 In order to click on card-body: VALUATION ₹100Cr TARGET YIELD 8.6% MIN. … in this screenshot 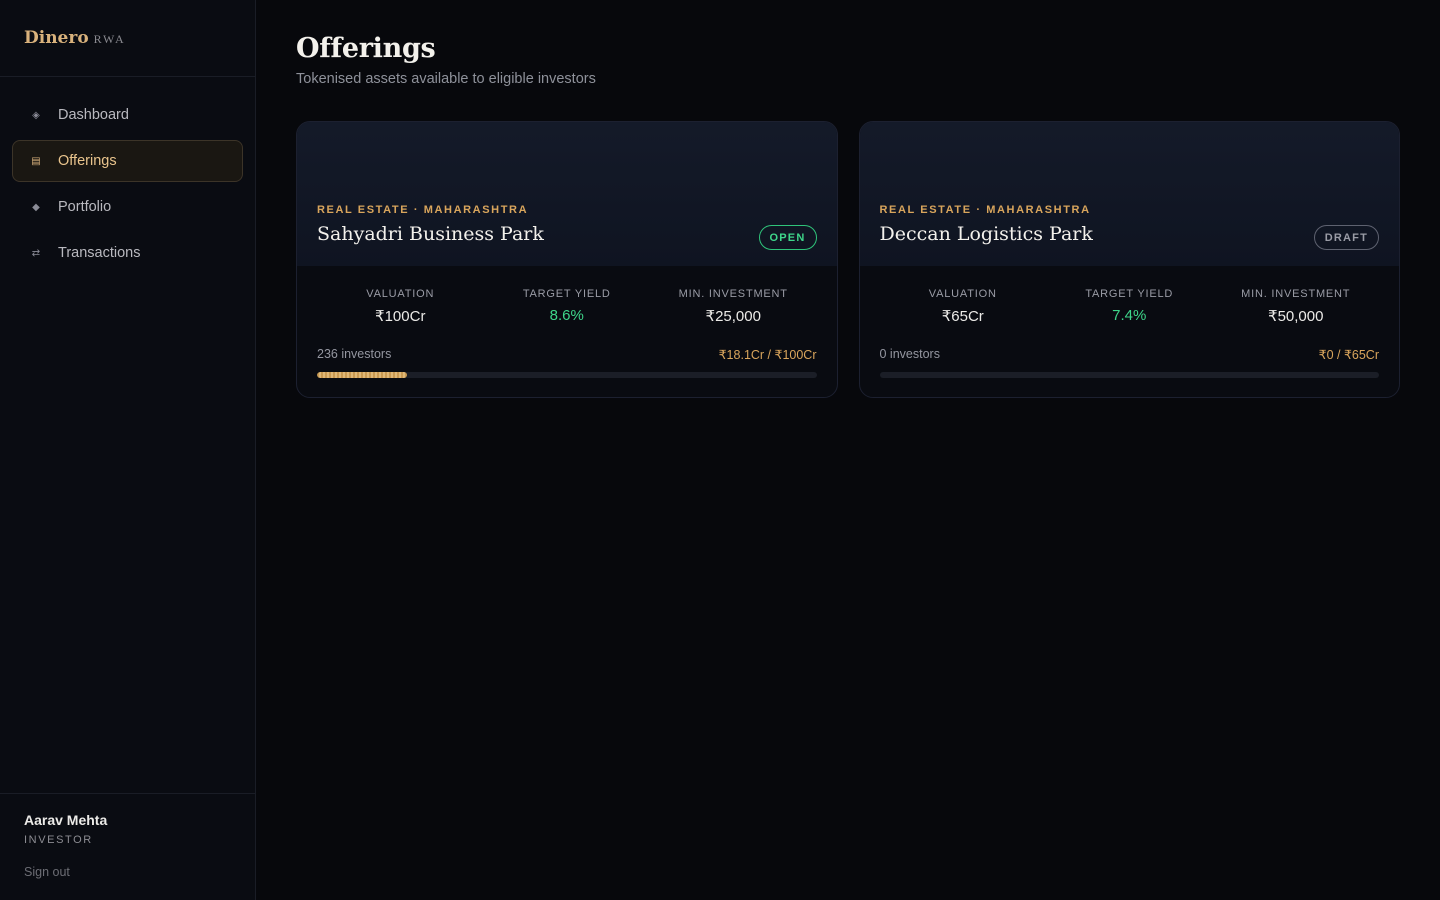, I will do `click(567, 322)`.